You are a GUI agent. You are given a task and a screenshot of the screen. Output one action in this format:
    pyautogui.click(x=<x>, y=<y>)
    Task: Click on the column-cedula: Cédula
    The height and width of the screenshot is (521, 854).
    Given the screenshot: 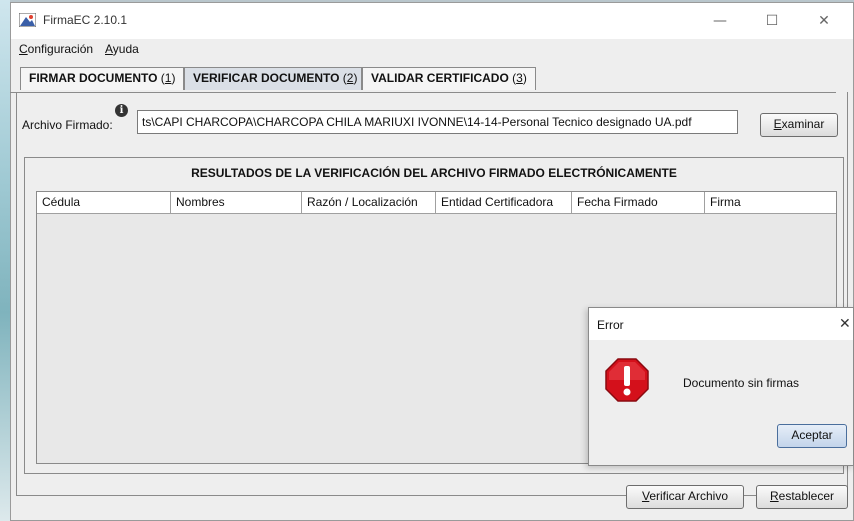 What is the action you would take?
    pyautogui.click(x=104, y=202)
    